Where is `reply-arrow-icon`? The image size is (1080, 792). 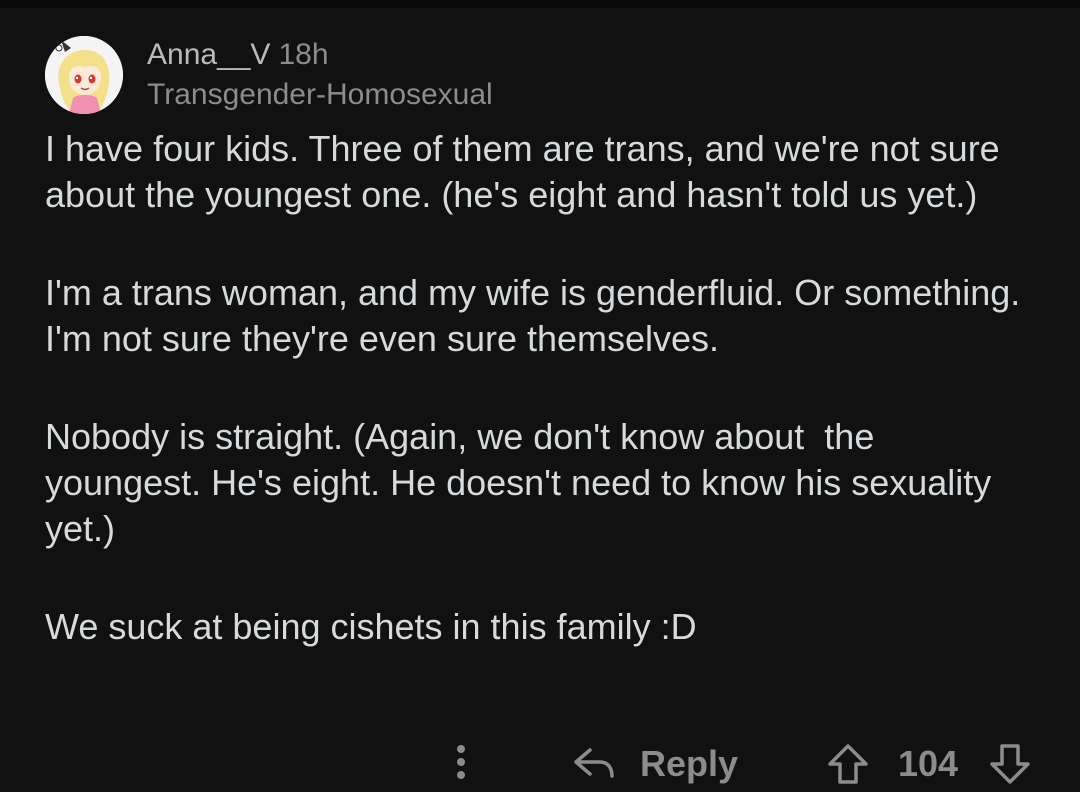
reply-arrow-icon is located at coordinates (594, 763).